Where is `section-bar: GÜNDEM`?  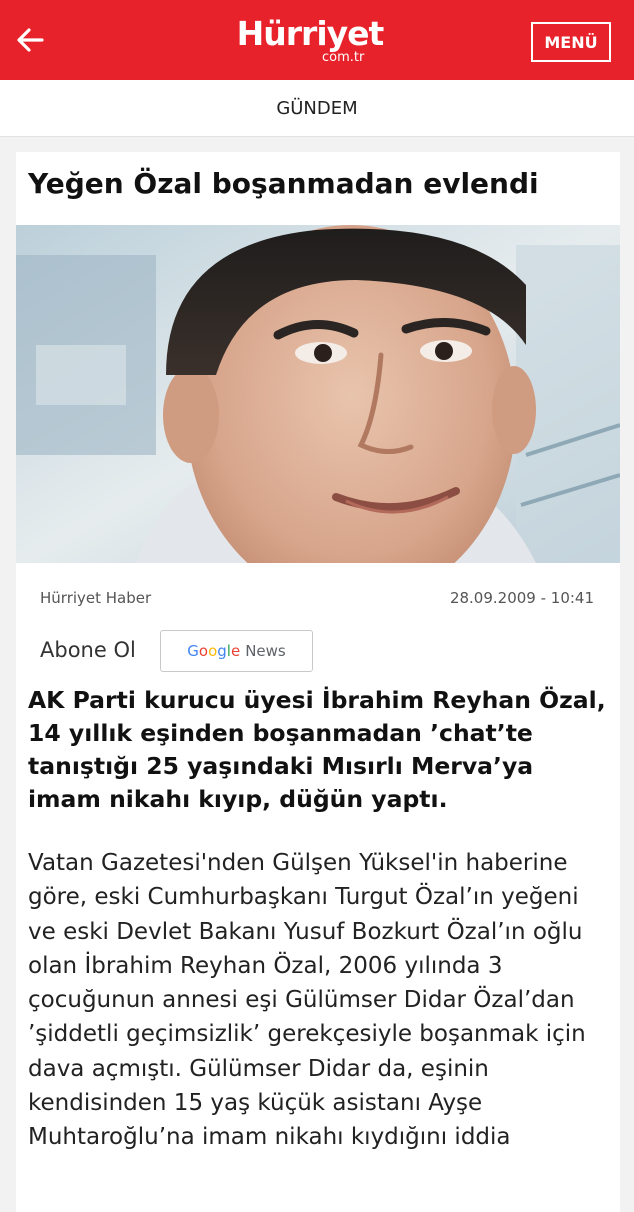 section-bar: GÜNDEM is located at coordinates (317, 108).